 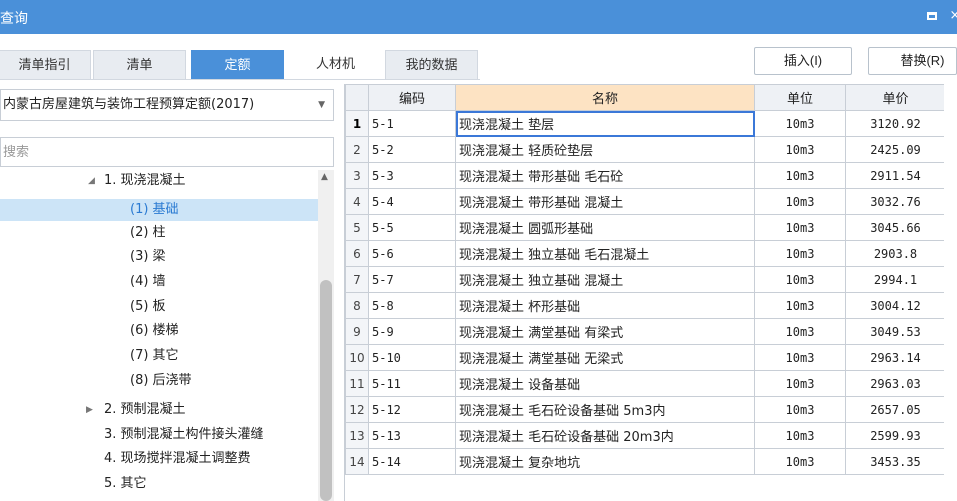 I want to click on name-column-header: 名称, so click(x=605, y=97).